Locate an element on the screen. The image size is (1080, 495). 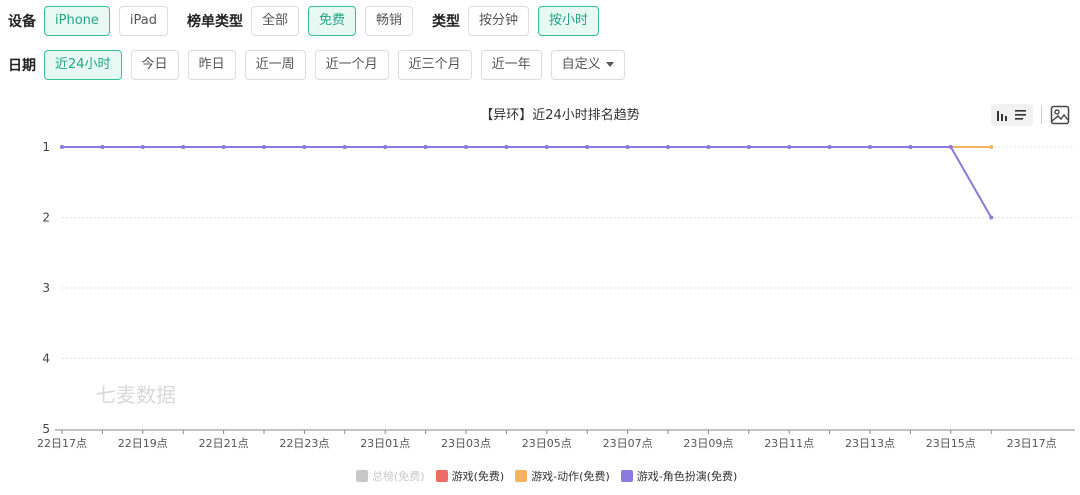
chevron-down-icon is located at coordinates (609, 64).